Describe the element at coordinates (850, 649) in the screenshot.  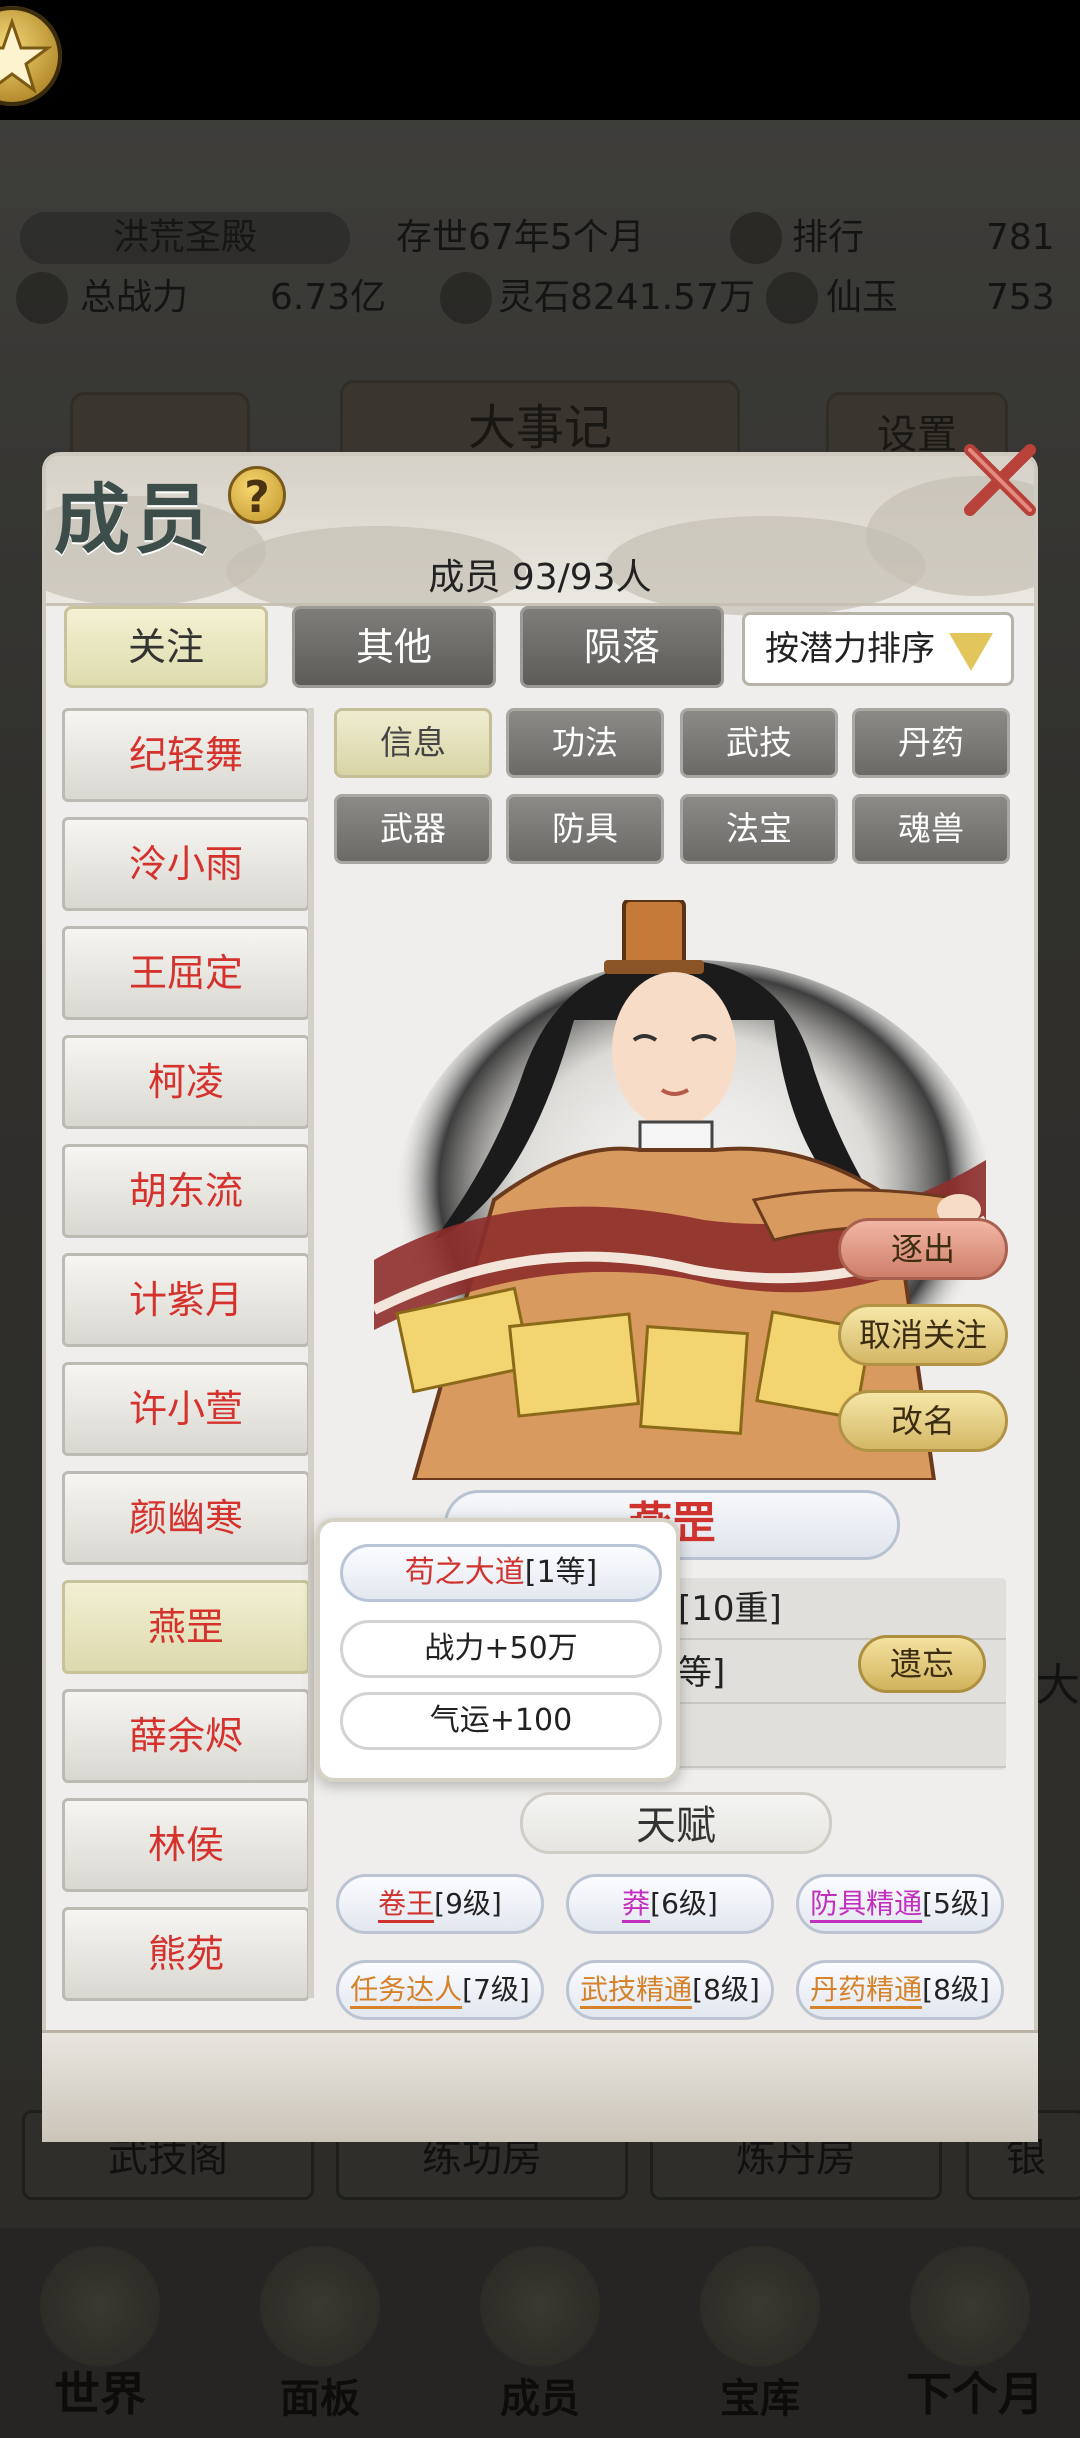
I see `sort-label: 按潜力排序` at that location.